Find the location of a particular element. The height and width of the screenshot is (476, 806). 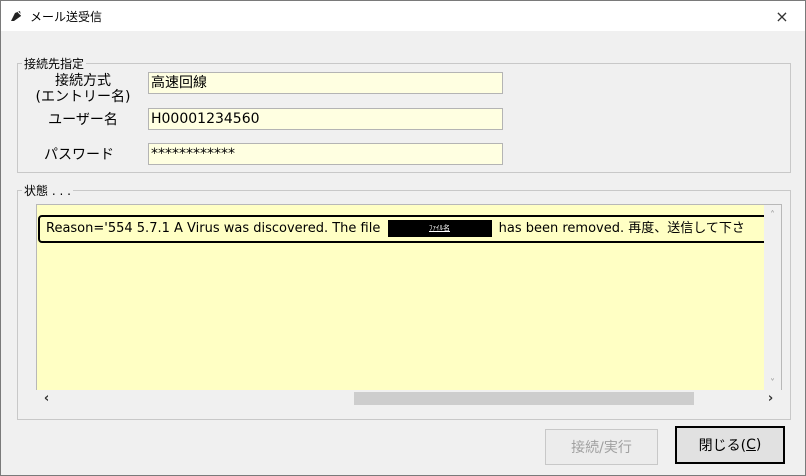

connection-group-legend: 接続先指定 is located at coordinates (54, 64).